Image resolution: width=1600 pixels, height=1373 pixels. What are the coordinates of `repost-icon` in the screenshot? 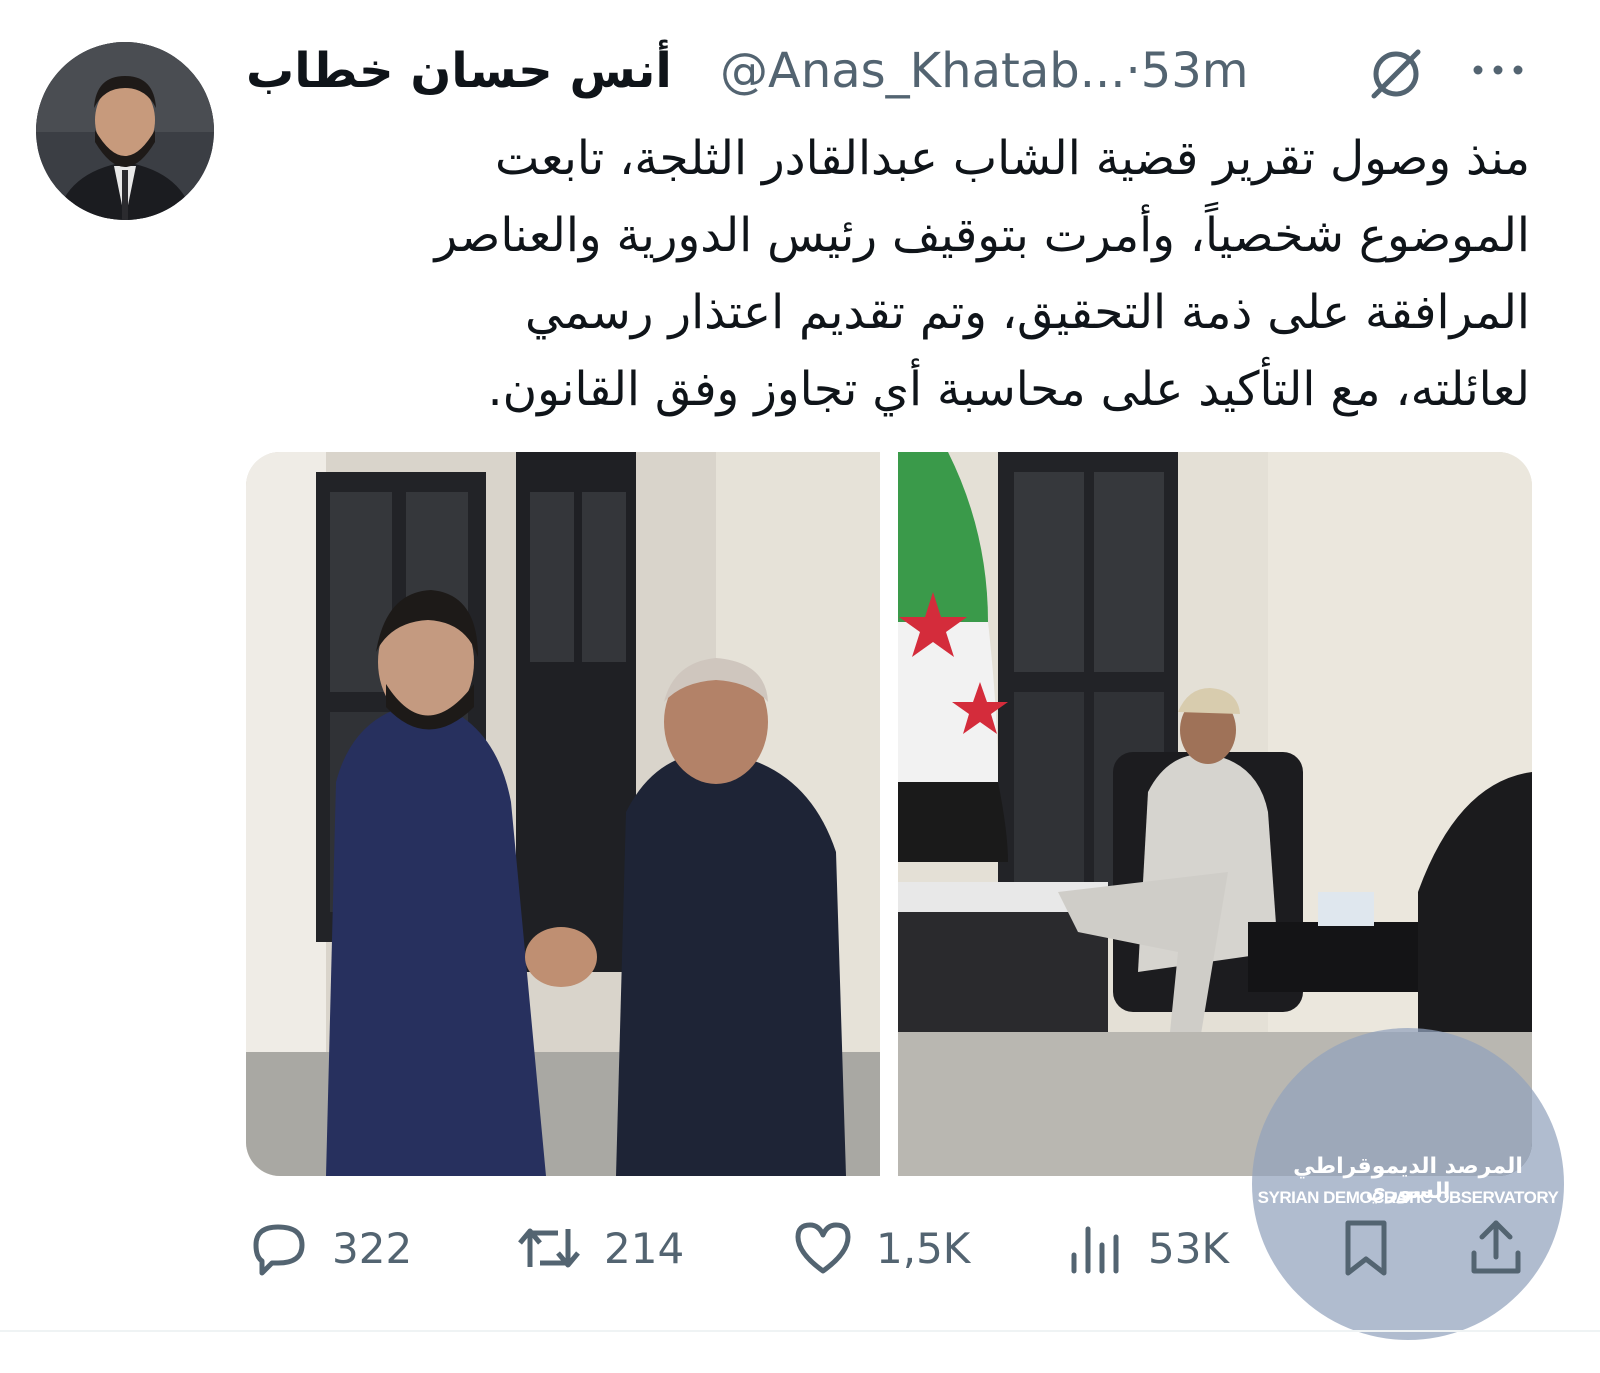 It's located at (549, 1248).